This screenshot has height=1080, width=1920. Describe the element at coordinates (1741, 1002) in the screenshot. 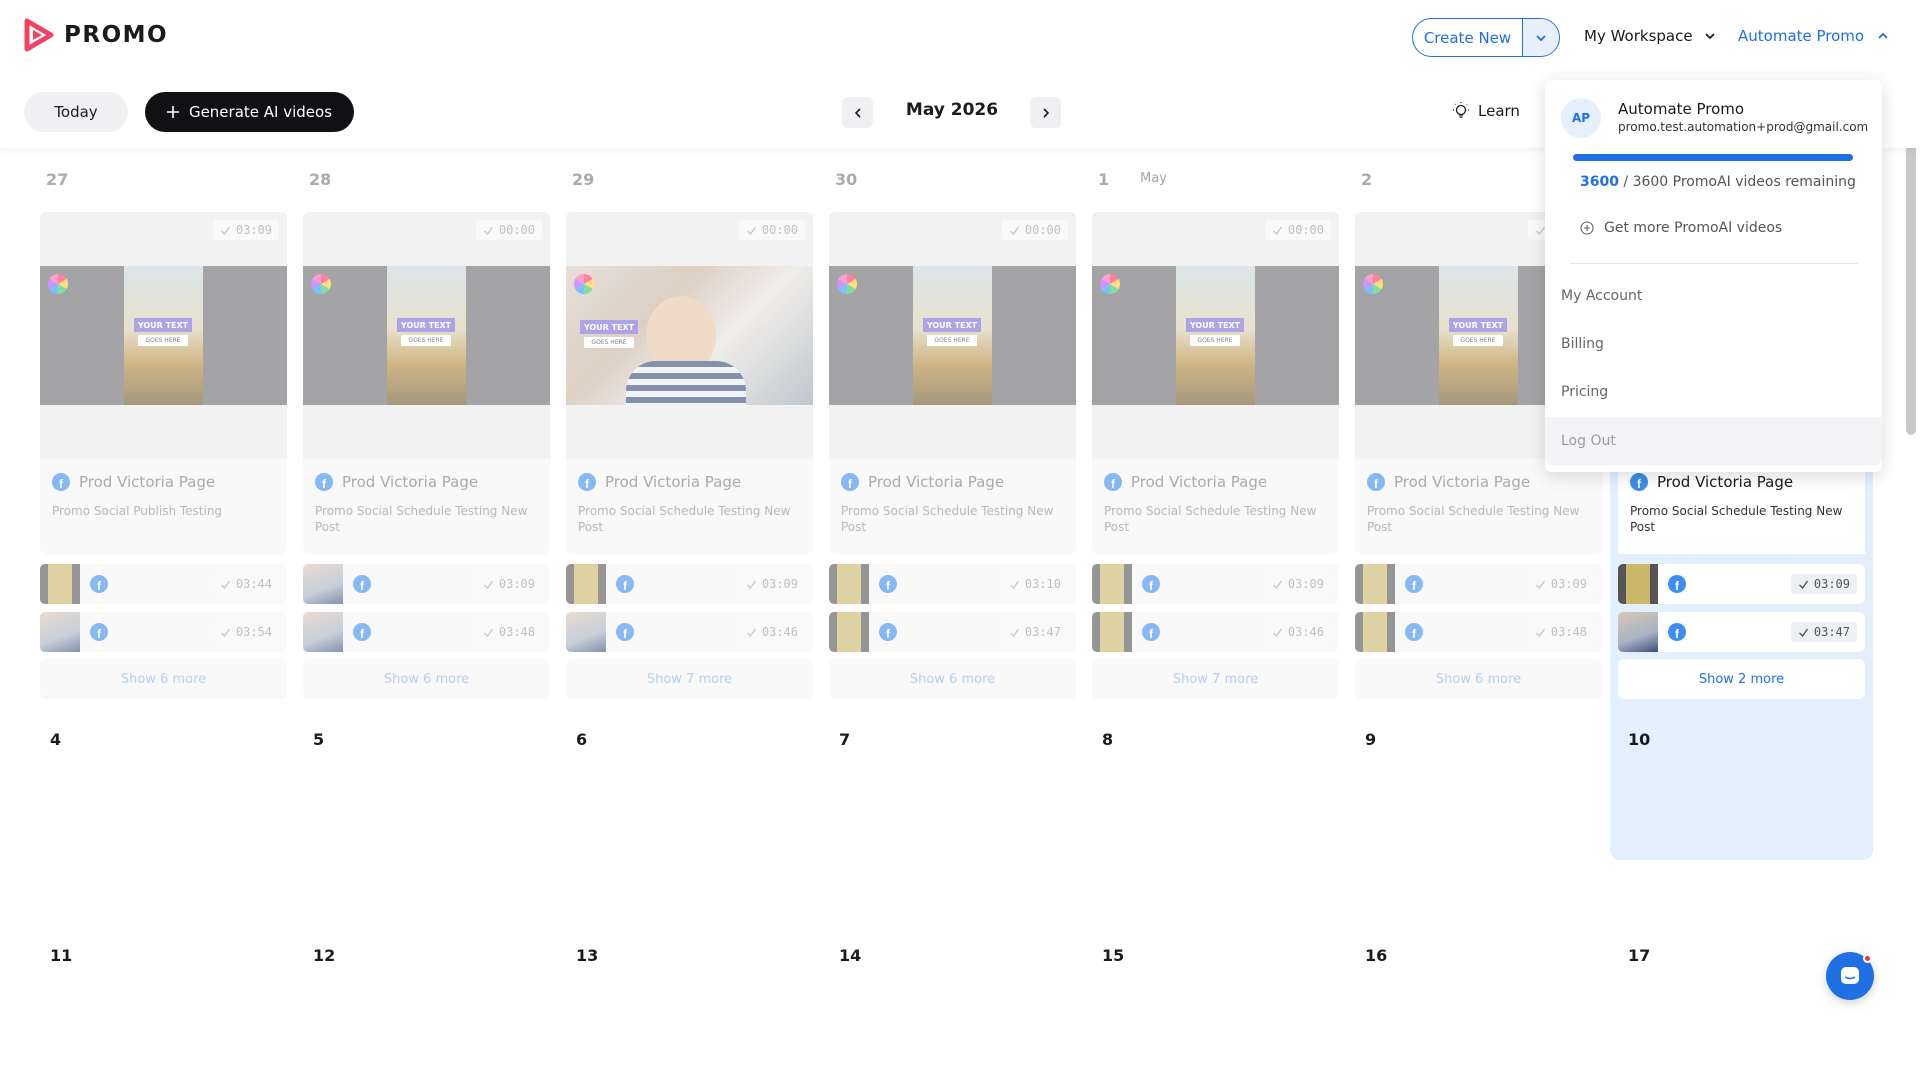

I see `day-cell: 17` at that location.